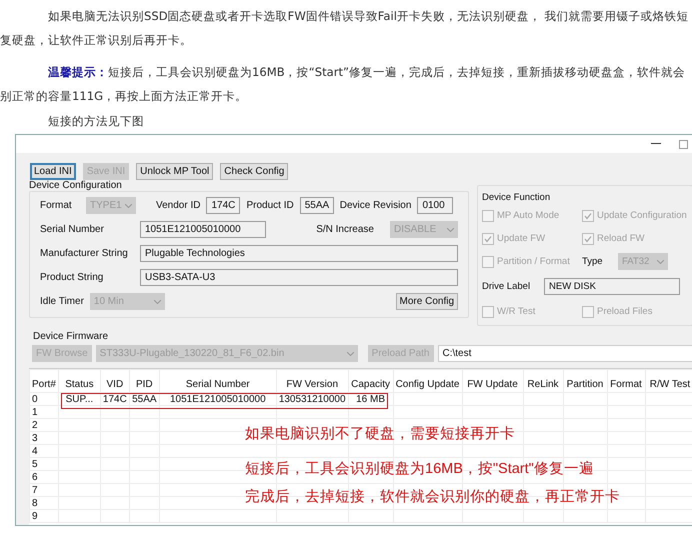  Describe the element at coordinates (427, 301) in the screenshot. I see `more-config-button: More Config` at that location.